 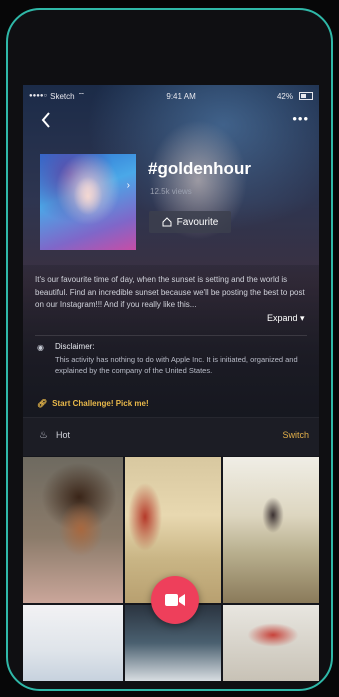 What do you see at coordinates (88, 202) in the screenshot?
I see `challenge-cover-image: ›` at bounding box center [88, 202].